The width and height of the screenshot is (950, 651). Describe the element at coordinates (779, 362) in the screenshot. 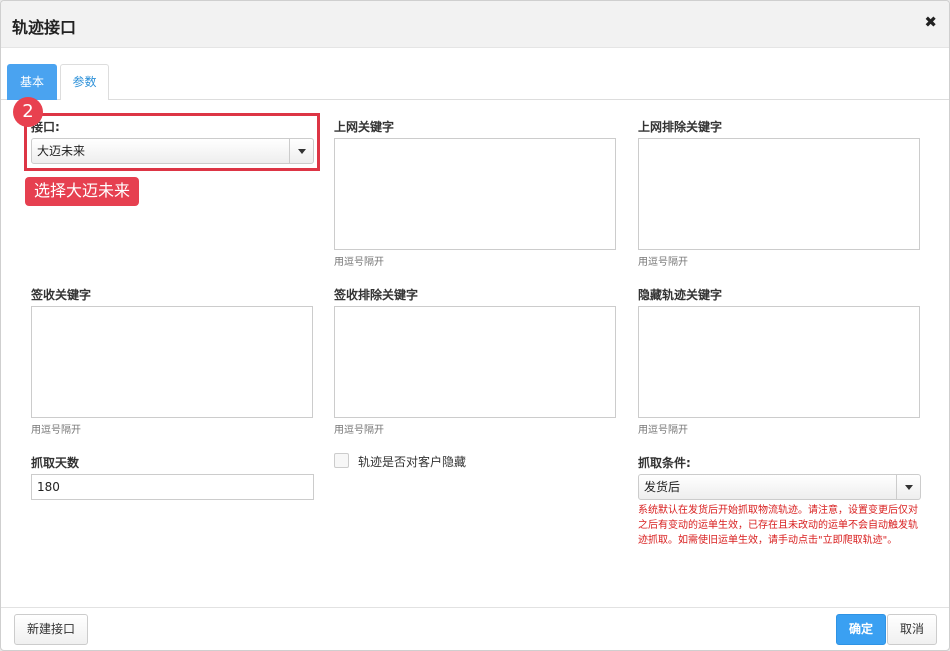

I see `hide-track-keywords-textarea` at that location.